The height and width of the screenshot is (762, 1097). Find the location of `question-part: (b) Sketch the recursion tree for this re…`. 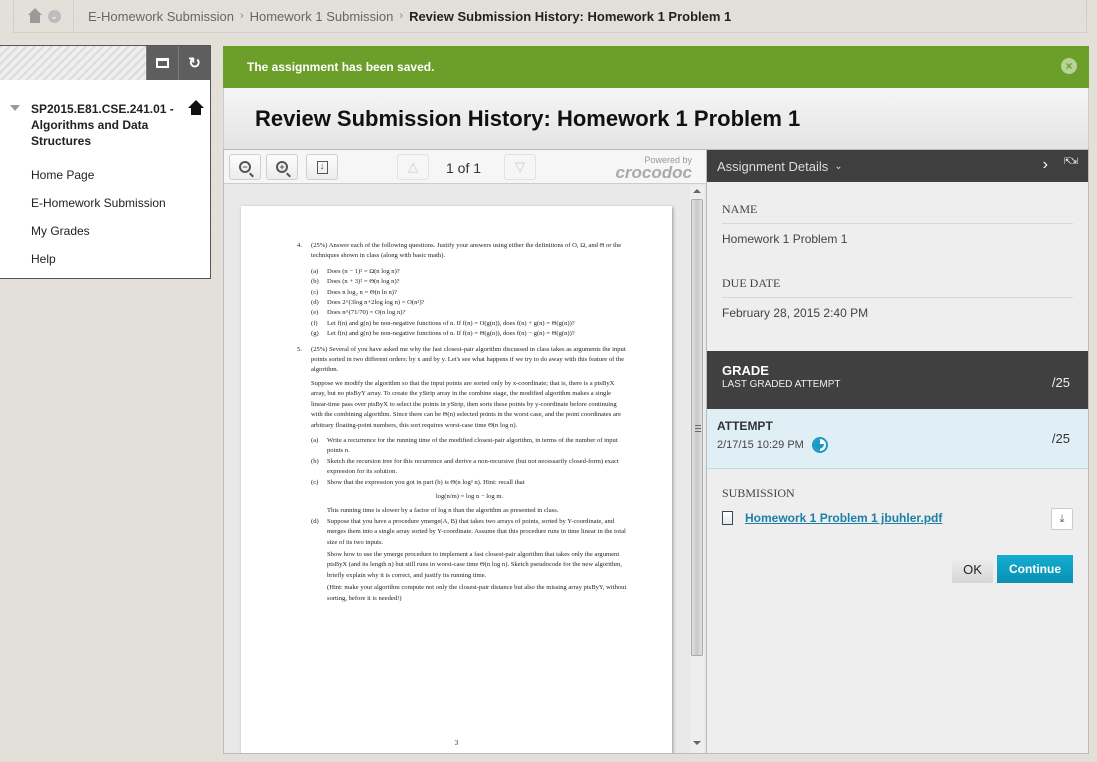

question-part: (b) Sketch the recursion tree for this re… is located at coordinates (465, 466).